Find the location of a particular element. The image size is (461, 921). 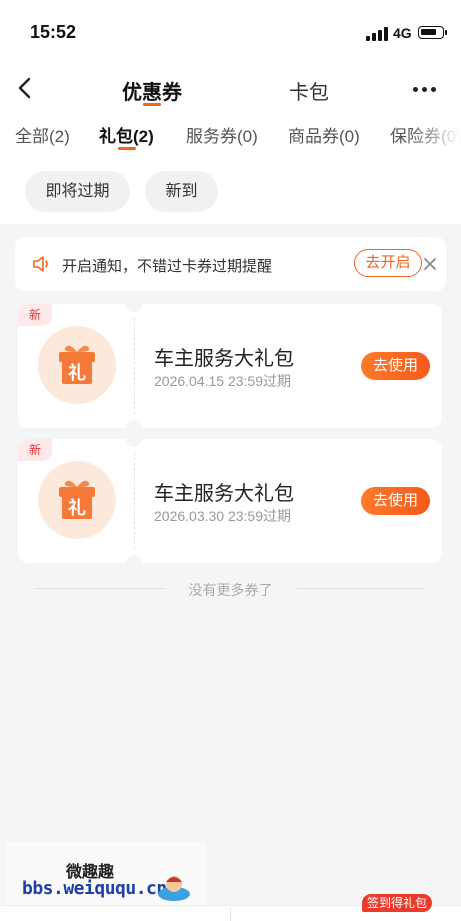

no-more-text: 没有更多券了 is located at coordinates (230, 590).